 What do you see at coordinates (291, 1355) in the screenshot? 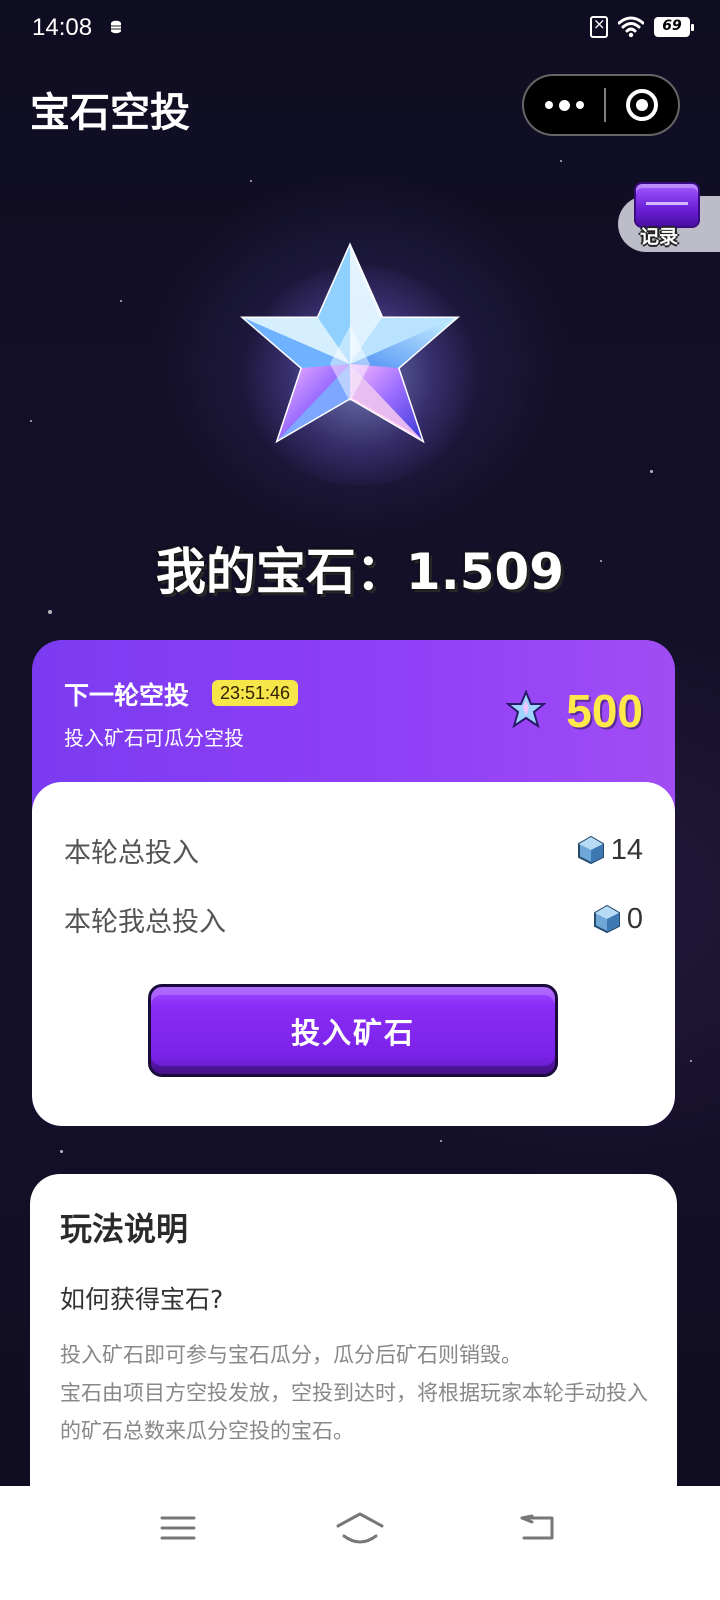
I see `rules-line-1: 投入矿石即可参与宝石瓜分，瓜分后矿石则销毁。` at bounding box center [291, 1355].